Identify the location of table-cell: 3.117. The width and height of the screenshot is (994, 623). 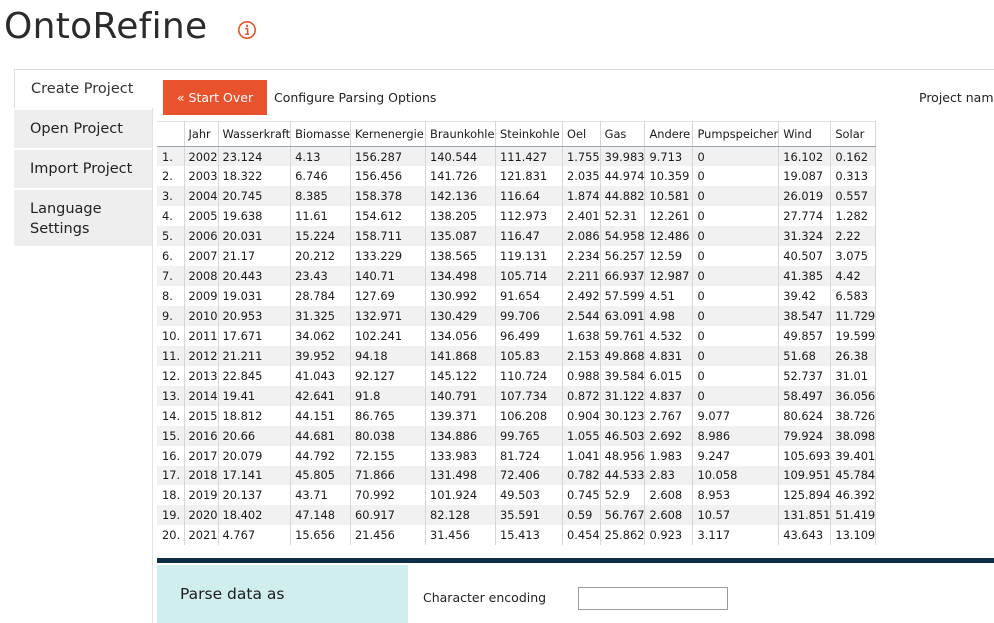
(736, 535).